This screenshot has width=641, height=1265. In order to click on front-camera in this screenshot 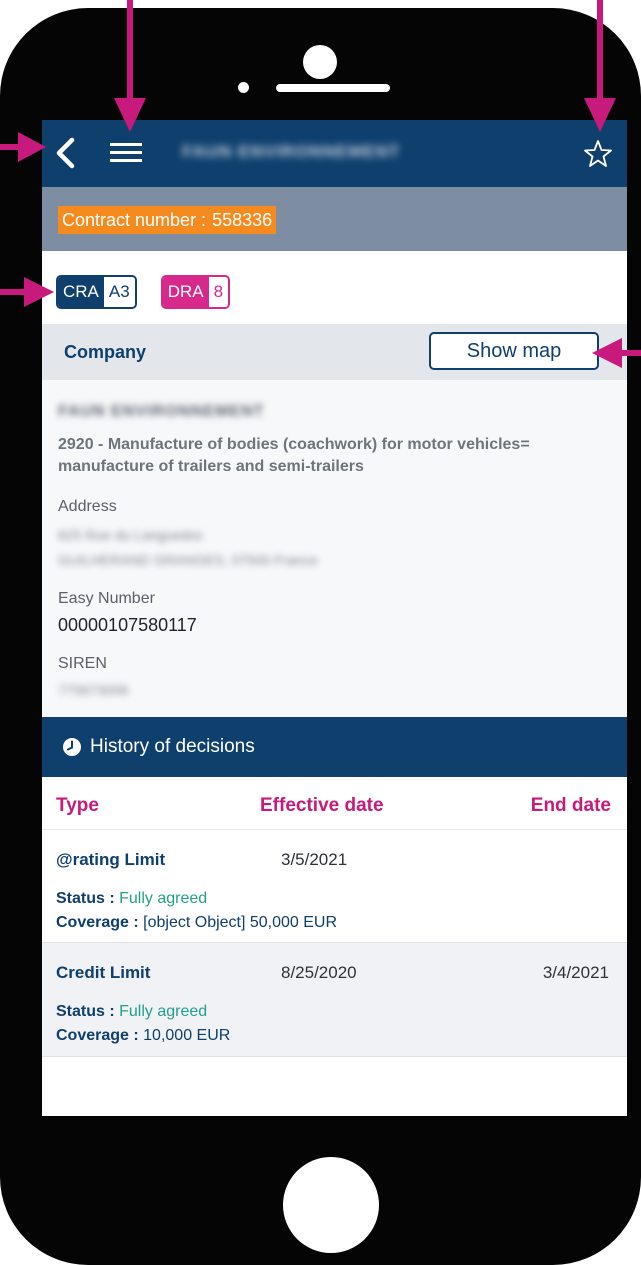, I will do `click(320, 62)`.